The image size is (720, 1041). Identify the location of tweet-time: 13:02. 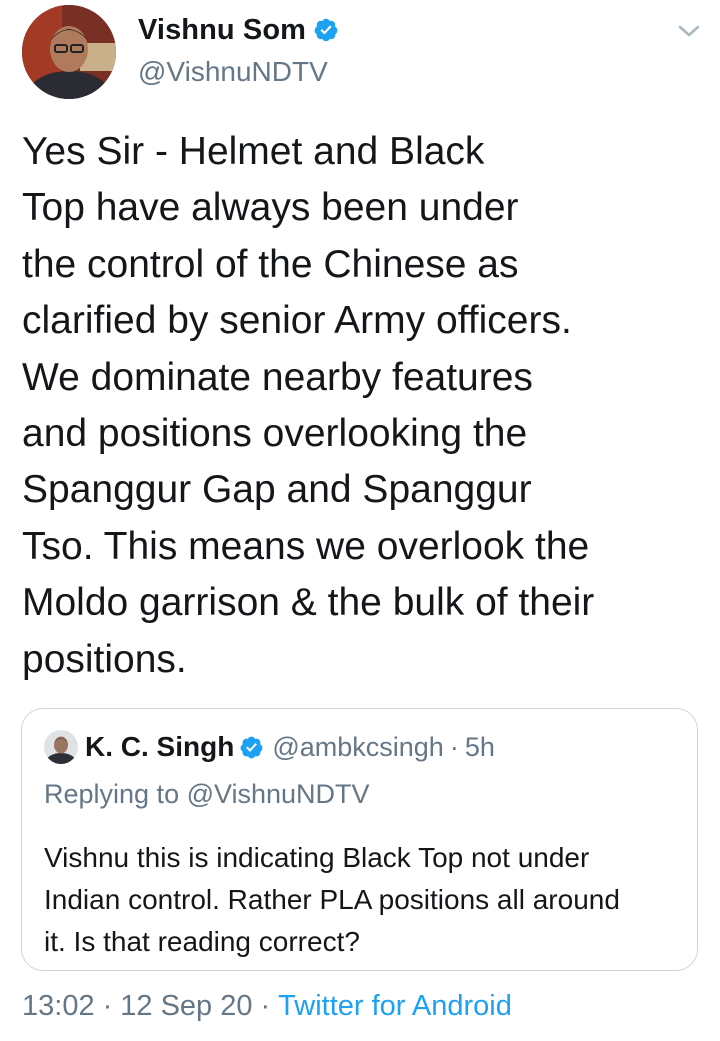
(58, 1006).